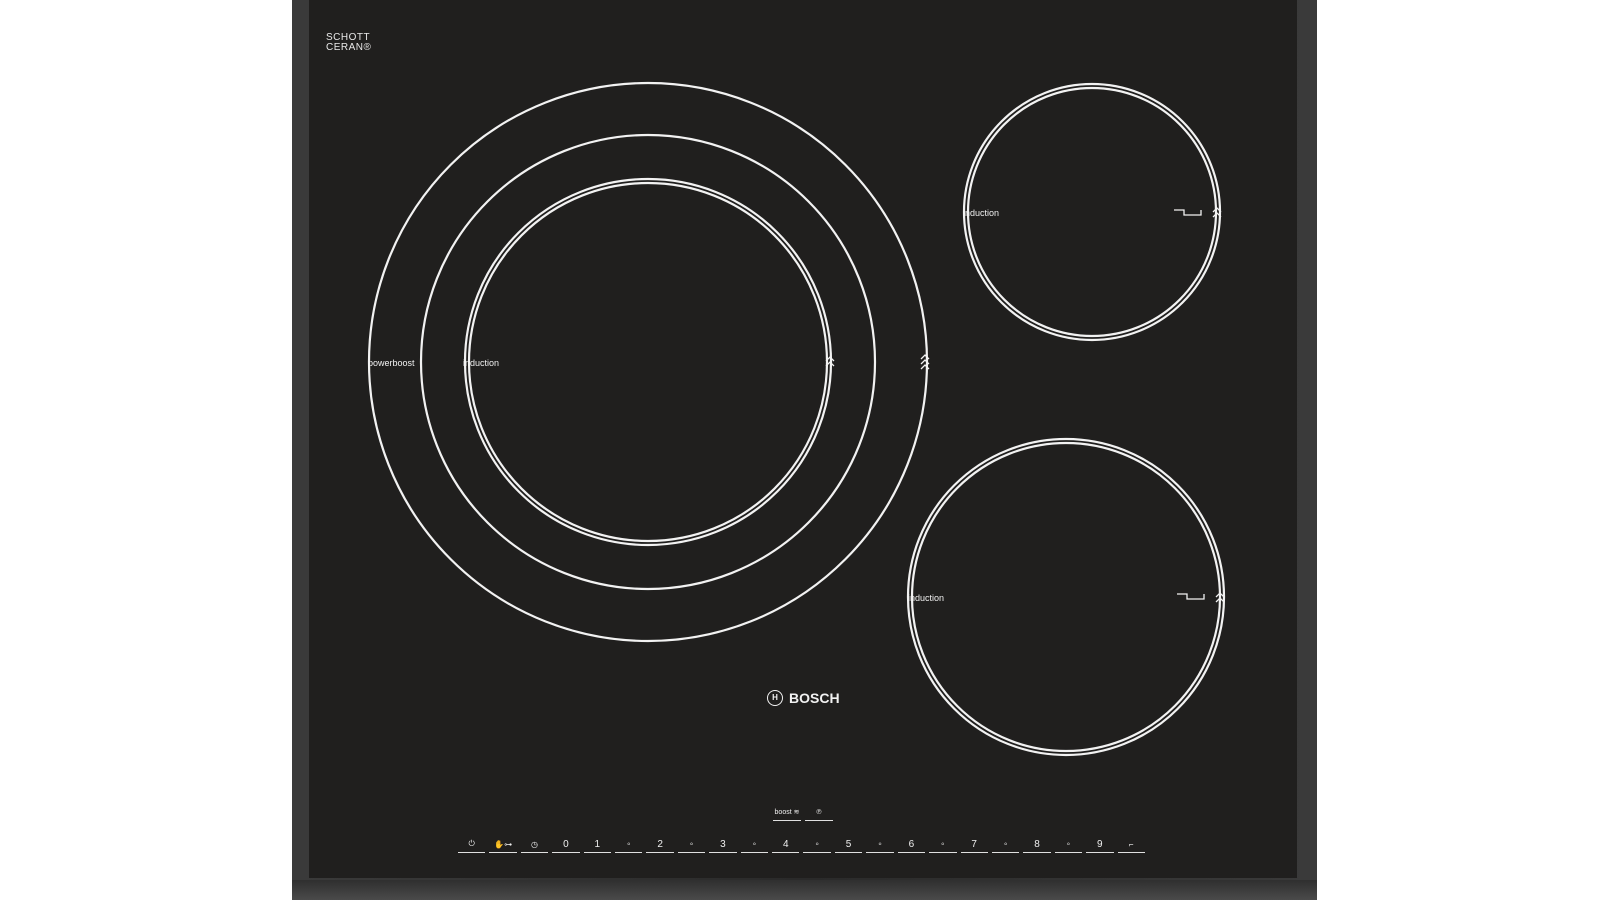  I want to click on top-right-zone-outer-ring, so click(1092, 212).